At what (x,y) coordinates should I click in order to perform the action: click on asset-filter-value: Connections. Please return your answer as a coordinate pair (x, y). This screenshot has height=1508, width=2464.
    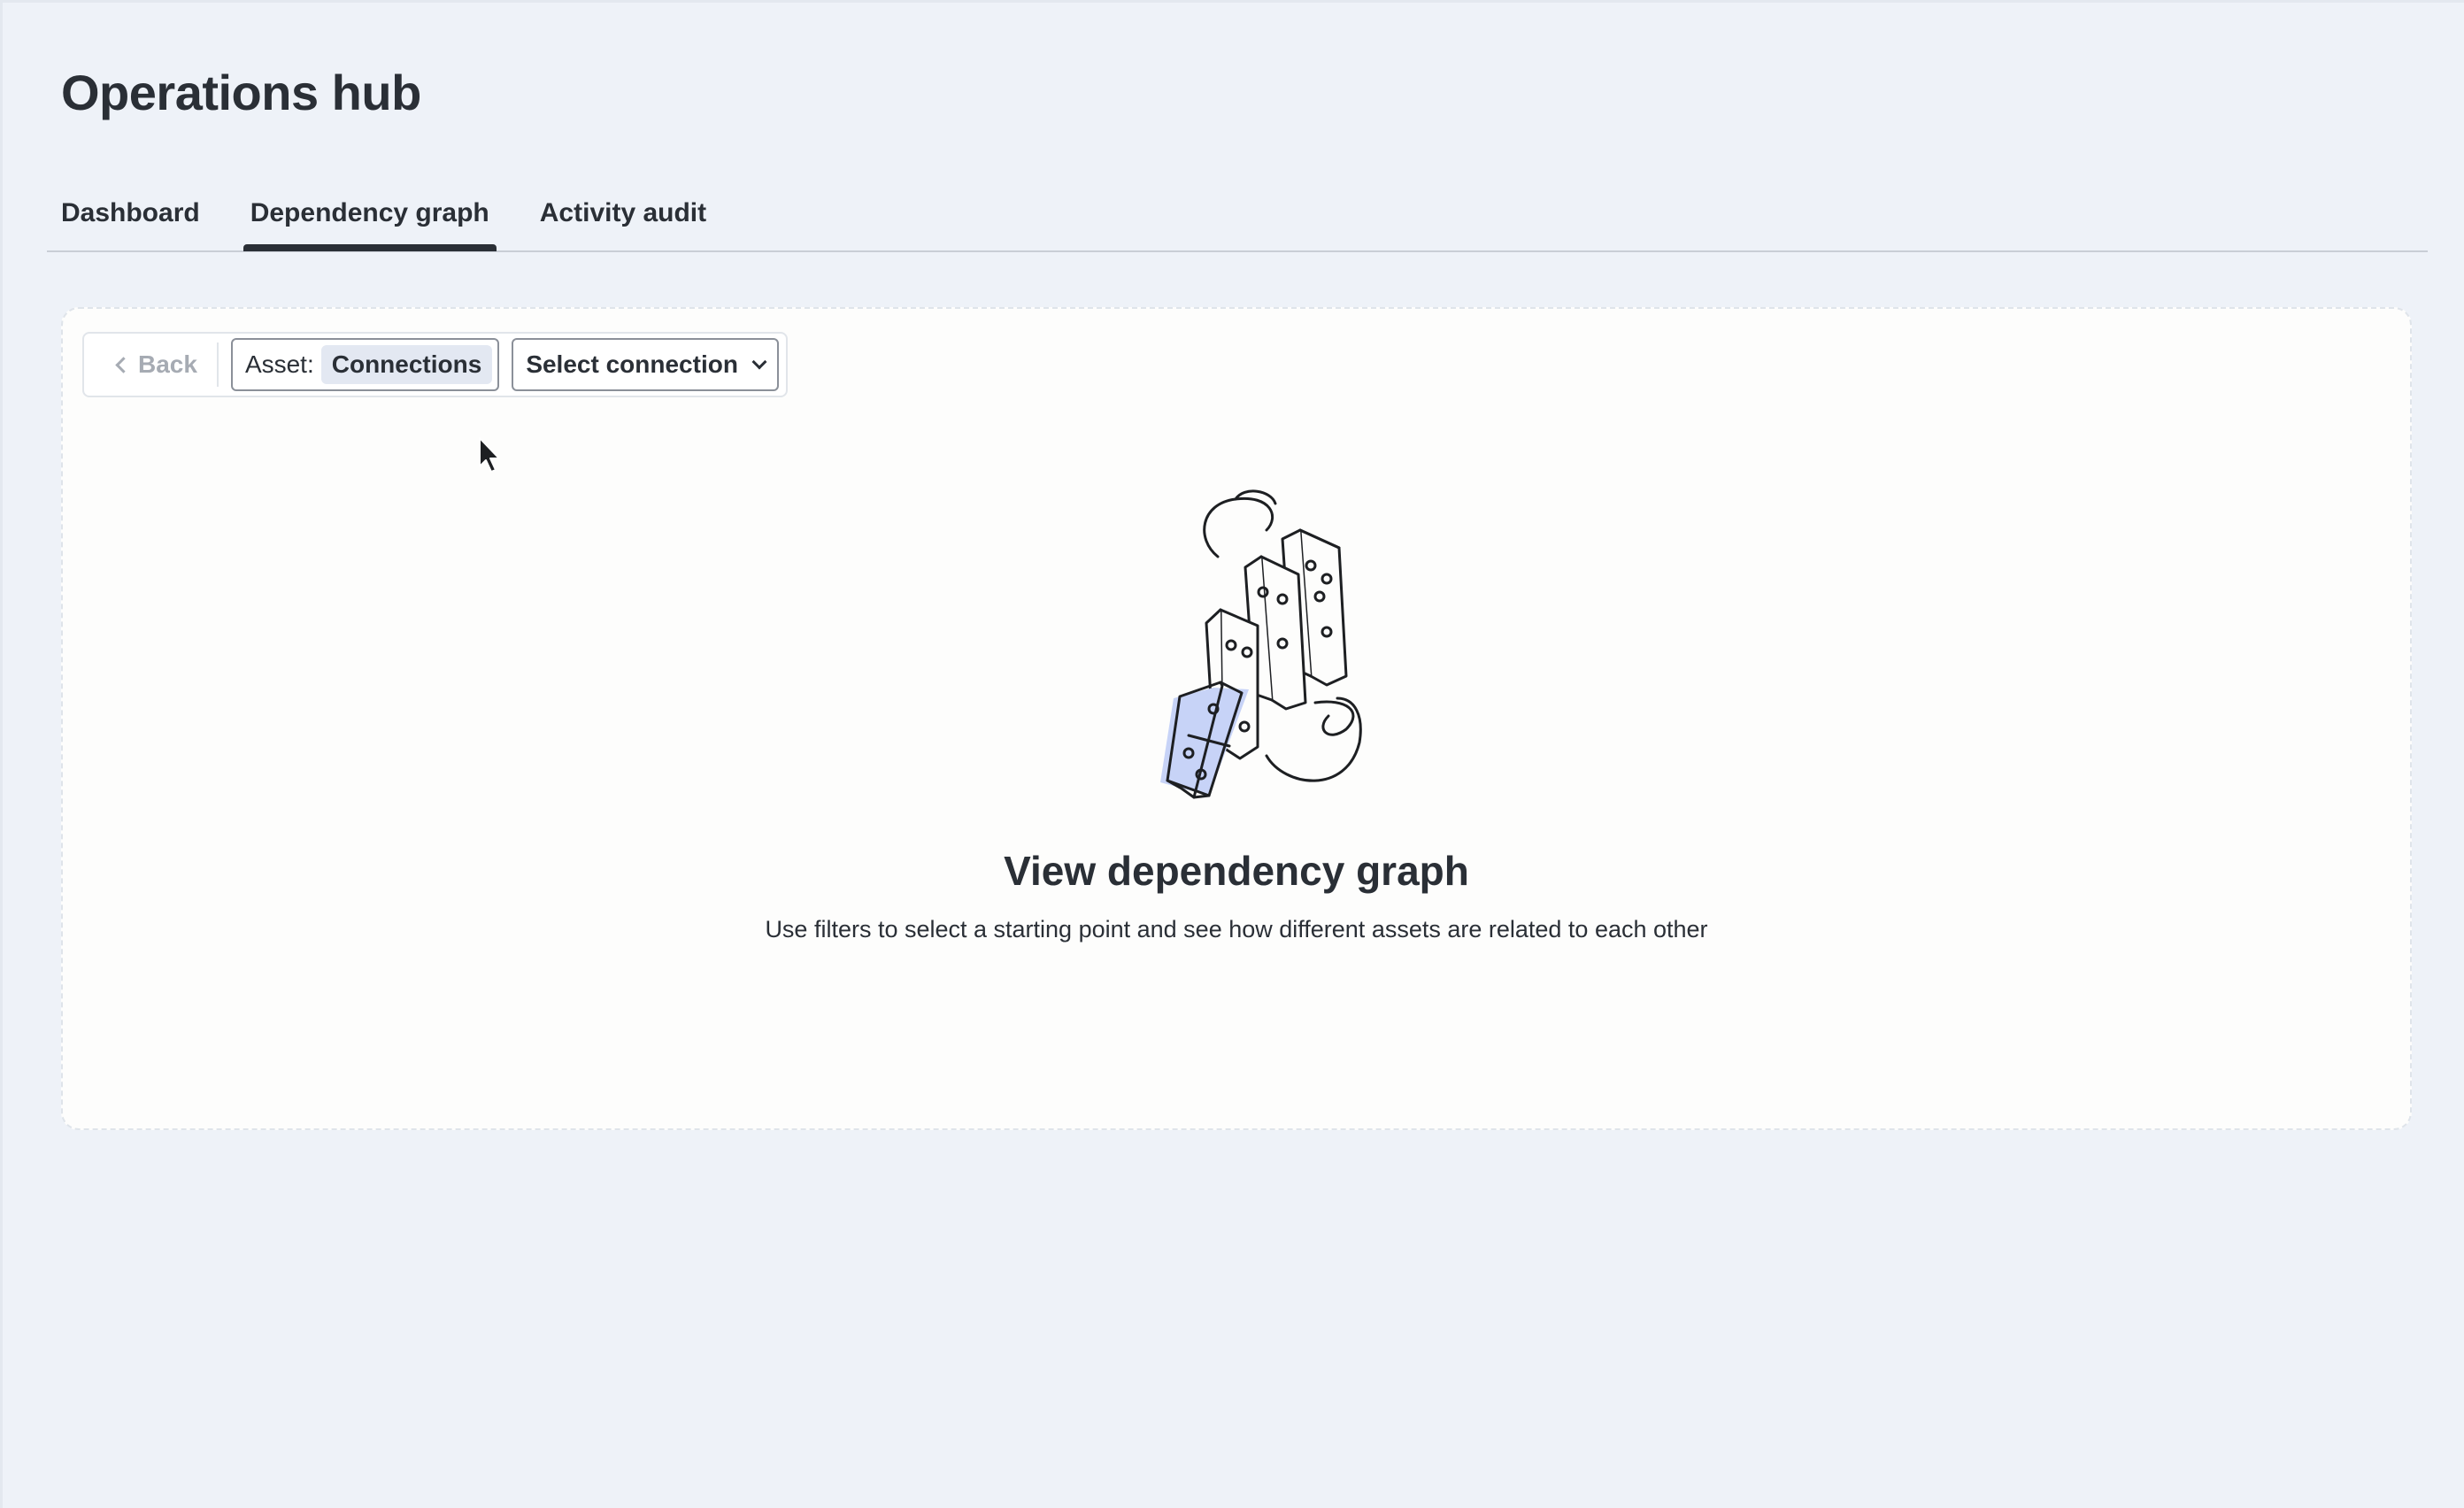
    Looking at the image, I should click on (407, 364).